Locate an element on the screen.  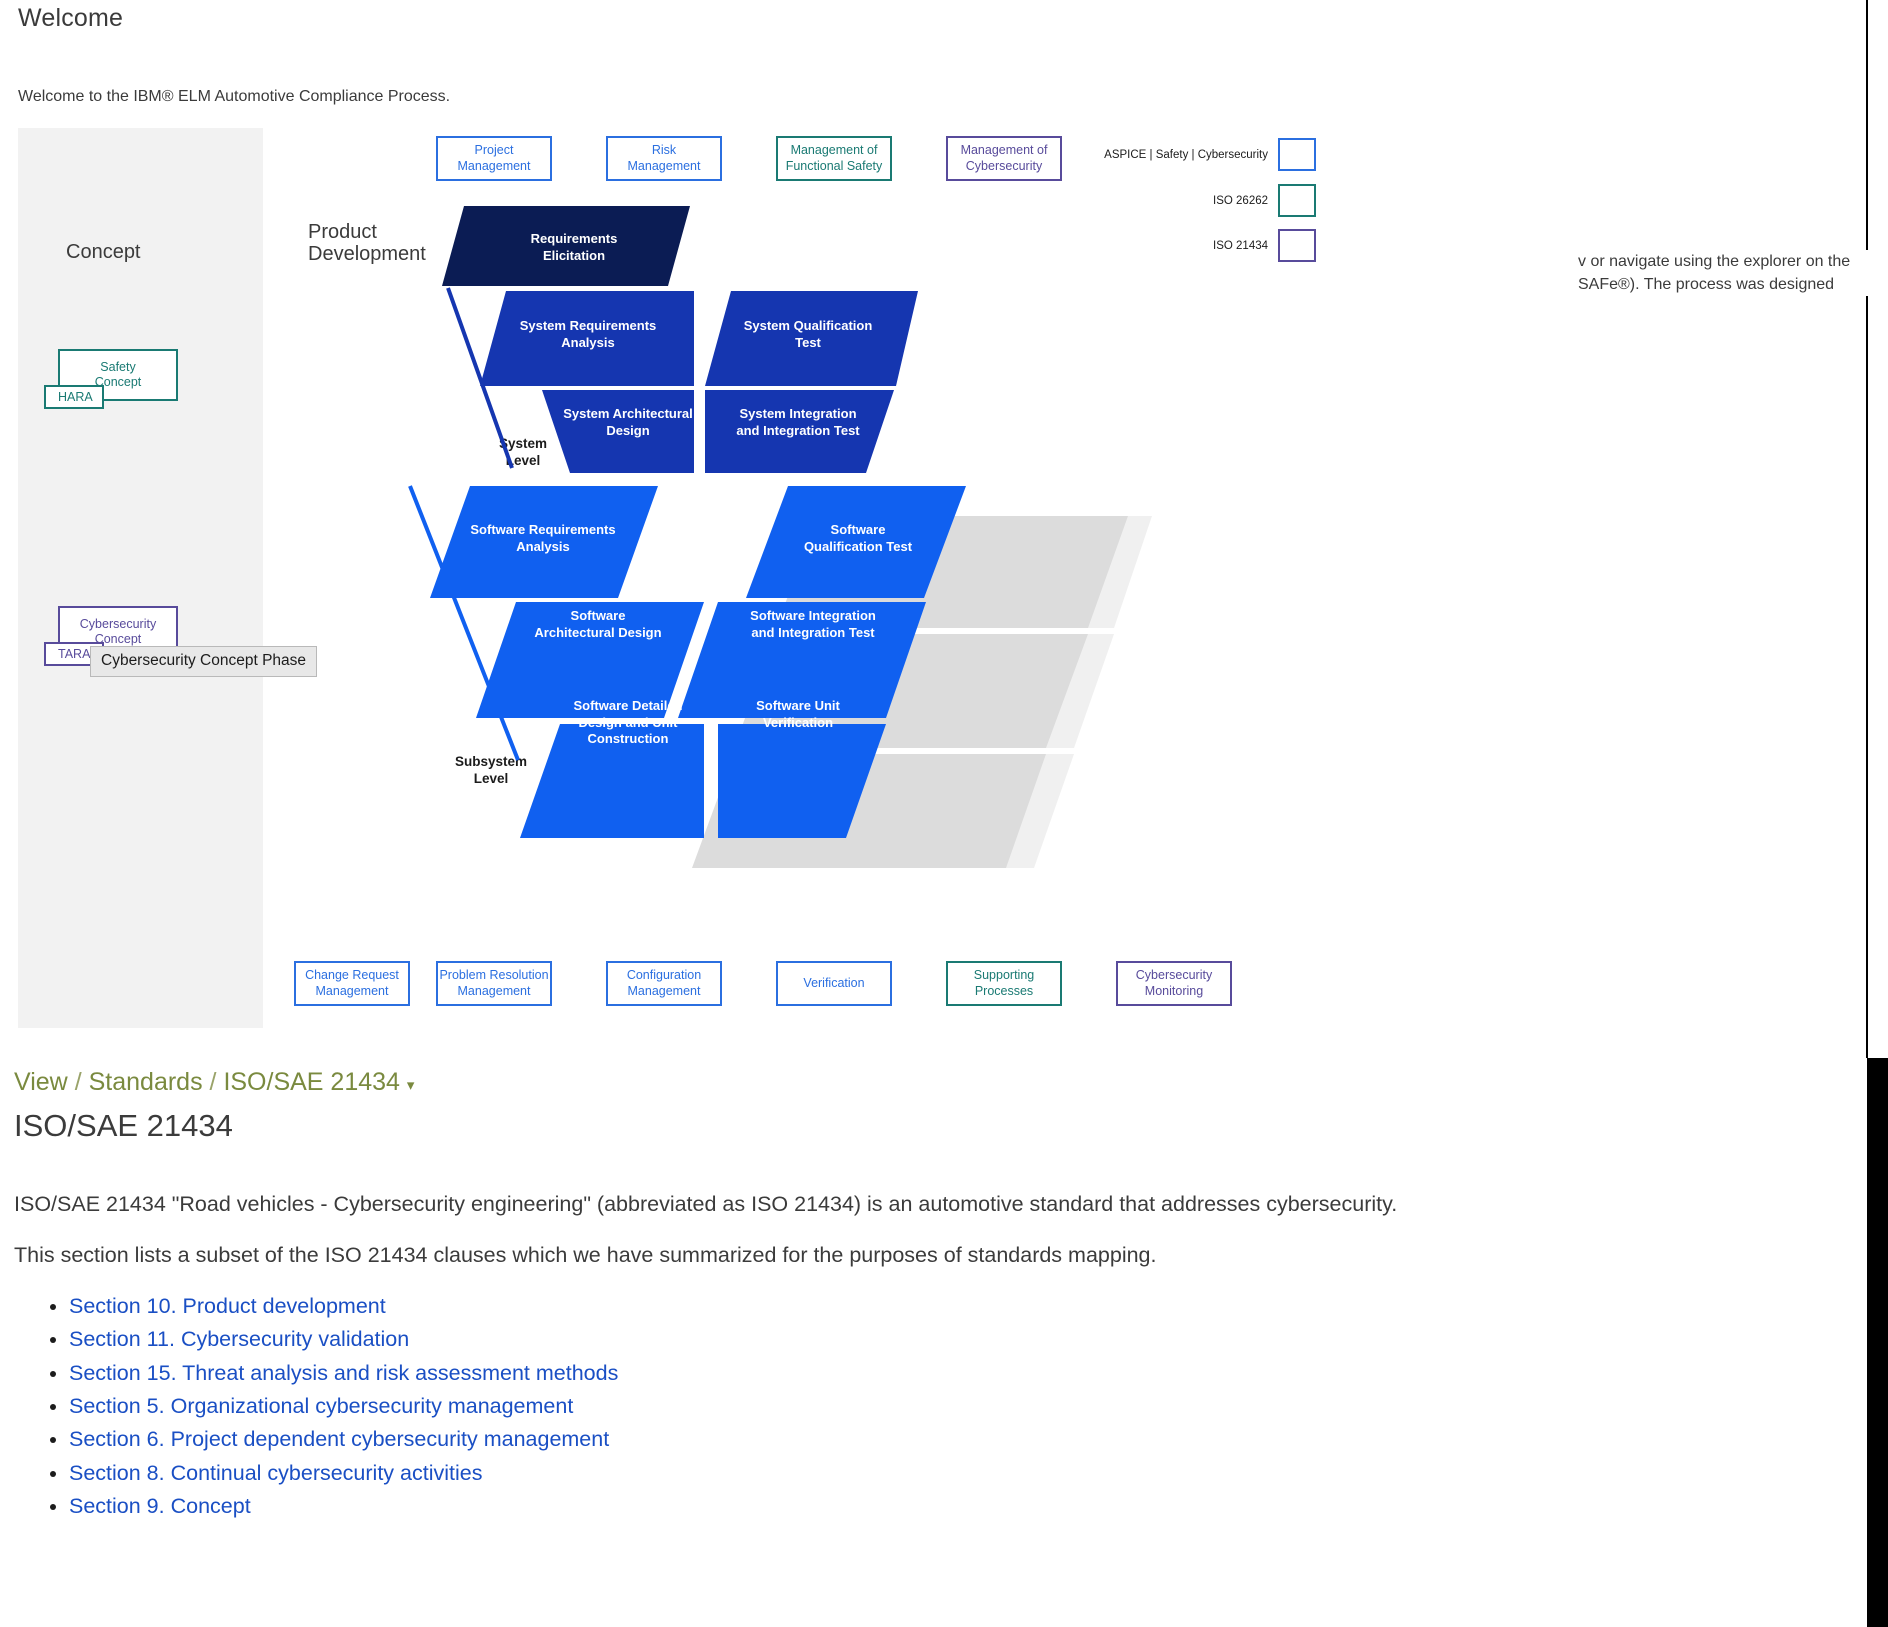
page-title: Welcome is located at coordinates (71, 18).